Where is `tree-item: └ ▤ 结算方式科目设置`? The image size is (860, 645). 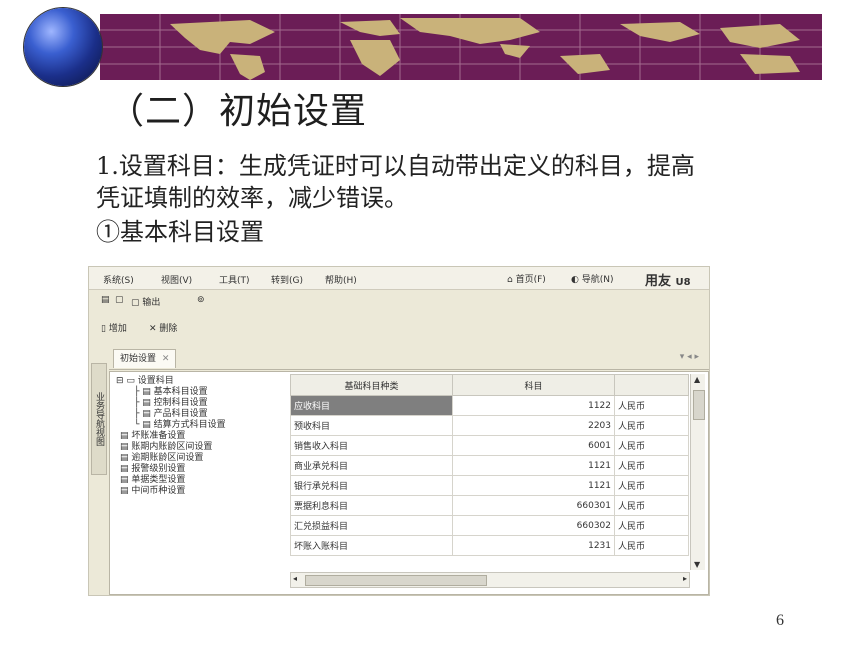 tree-item: └ ▤ 结算方式科目设置 is located at coordinates (206, 425).